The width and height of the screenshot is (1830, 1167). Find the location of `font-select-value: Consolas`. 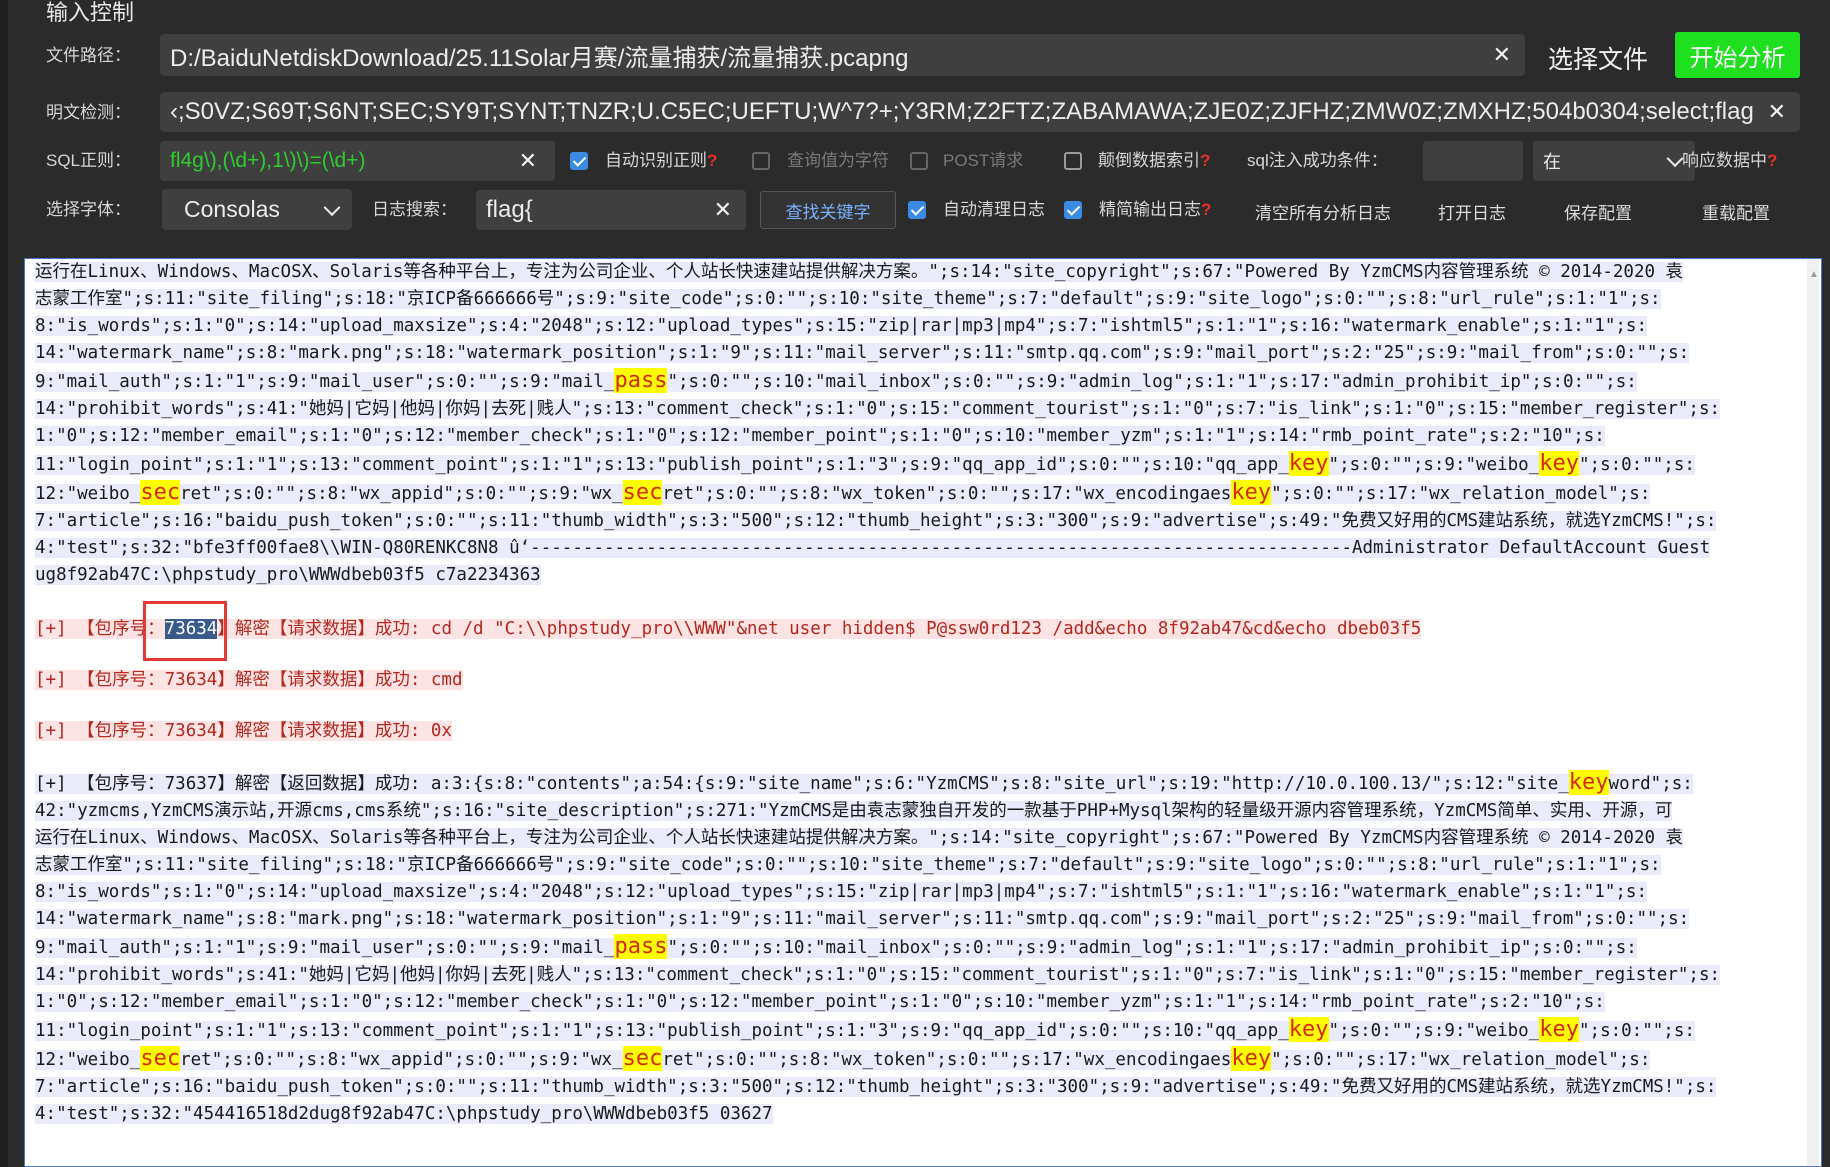

font-select-value: Consolas is located at coordinates (232, 209).